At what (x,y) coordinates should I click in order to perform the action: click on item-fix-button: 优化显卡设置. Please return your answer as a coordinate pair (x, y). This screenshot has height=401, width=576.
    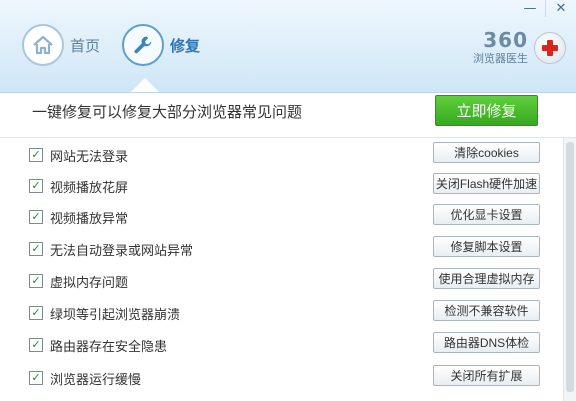
    Looking at the image, I should click on (486, 214).